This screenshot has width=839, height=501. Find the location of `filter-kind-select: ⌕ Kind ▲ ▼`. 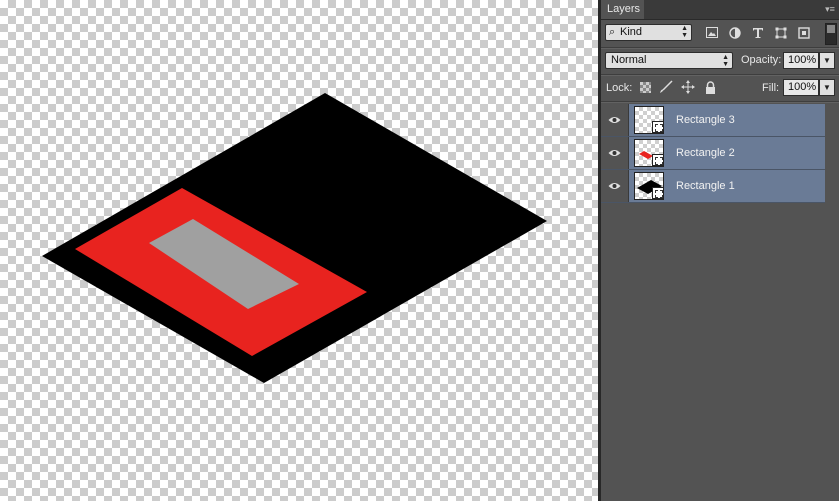

filter-kind-select: ⌕ Kind ▲ ▼ is located at coordinates (648, 32).